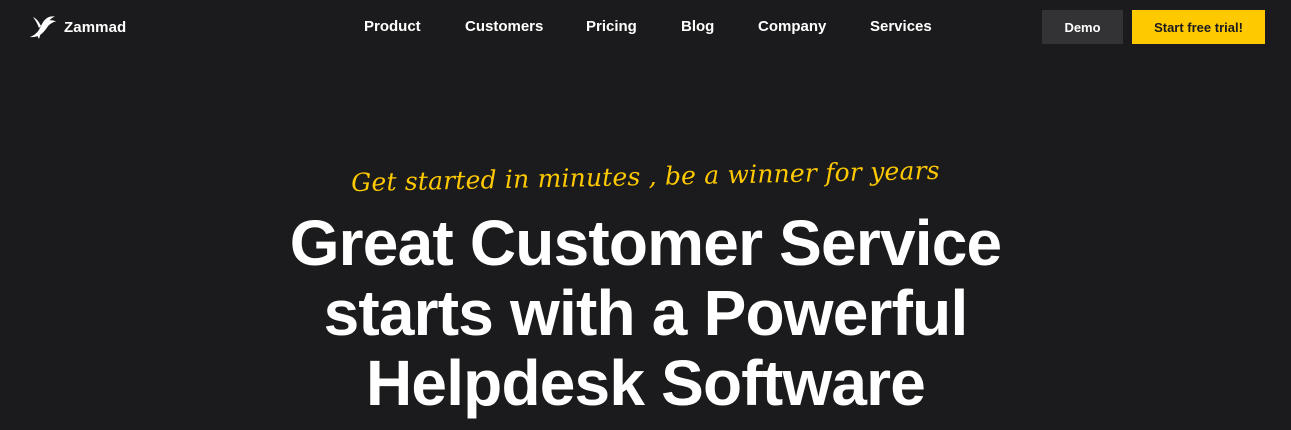 The height and width of the screenshot is (430, 1291). I want to click on nav-item-pricing: Pricing, so click(611, 26).